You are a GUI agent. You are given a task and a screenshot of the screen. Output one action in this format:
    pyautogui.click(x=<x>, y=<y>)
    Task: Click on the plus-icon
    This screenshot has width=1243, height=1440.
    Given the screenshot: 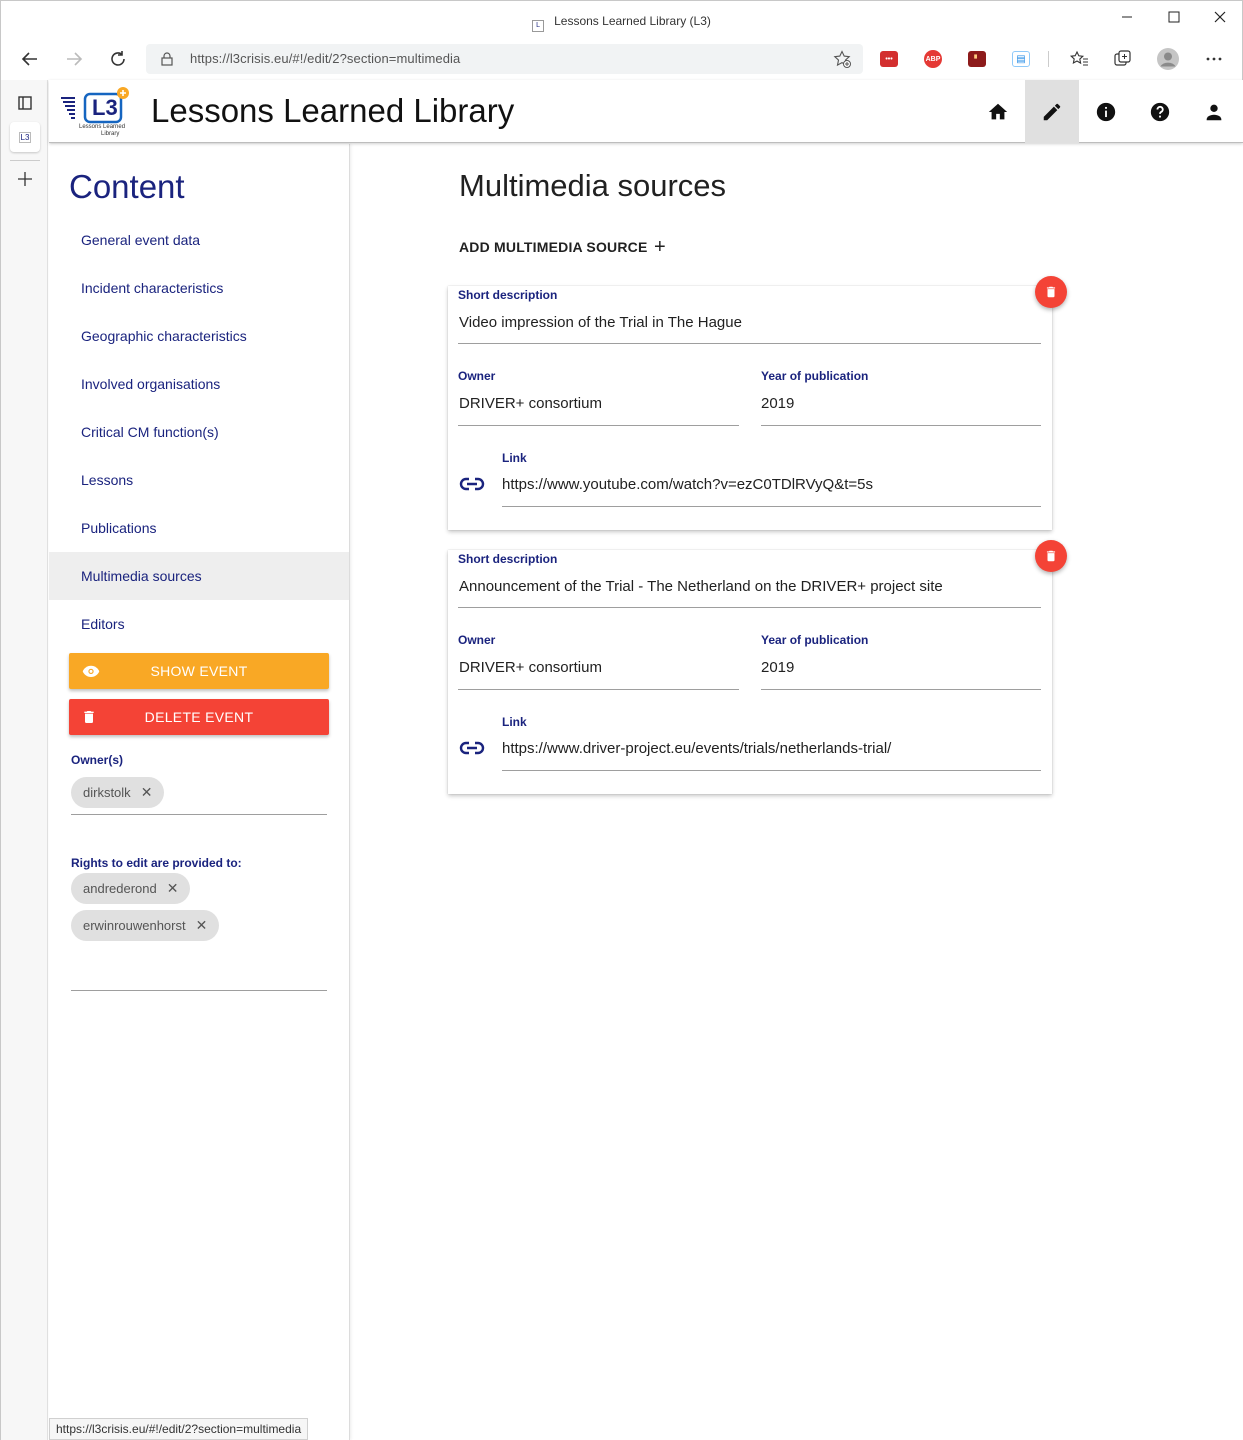 What is the action you would take?
    pyautogui.click(x=25, y=179)
    